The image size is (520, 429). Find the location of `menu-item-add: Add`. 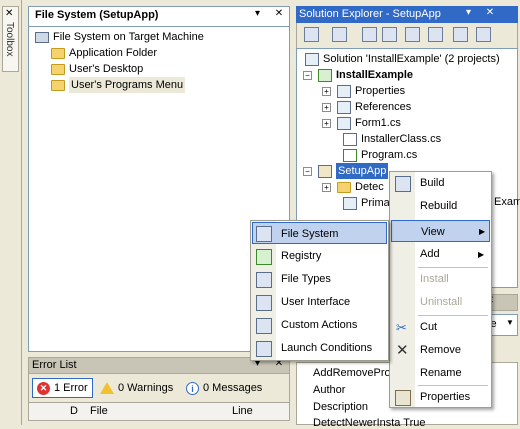

menu-item-add: Add is located at coordinates (430, 254).